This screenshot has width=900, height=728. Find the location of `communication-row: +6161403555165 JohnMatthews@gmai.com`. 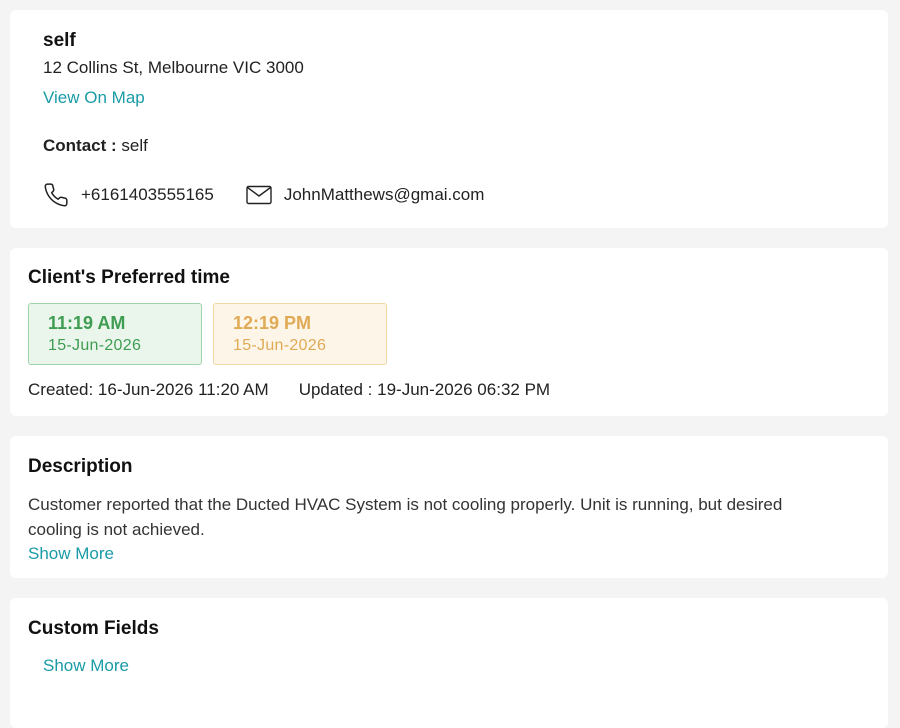

communication-row: +6161403555165 JohnMatthews@gmai.com is located at coordinates (465, 195).